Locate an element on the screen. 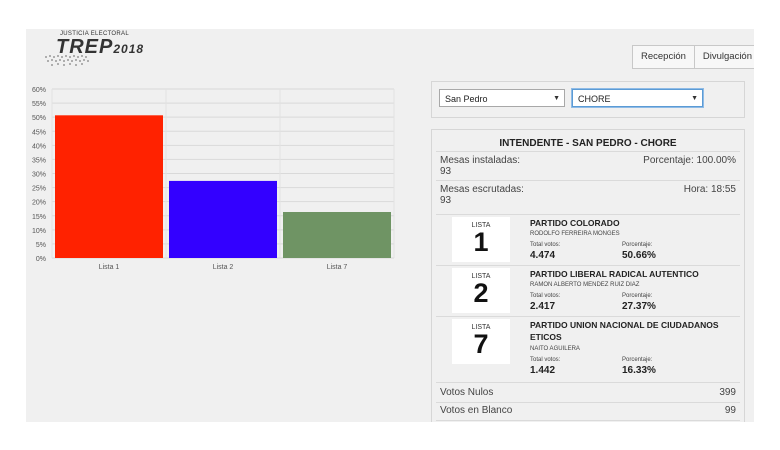 The image size is (780, 450). votos-blanco-row: Votos en Blanco 99 is located at coordinates (588, 410).